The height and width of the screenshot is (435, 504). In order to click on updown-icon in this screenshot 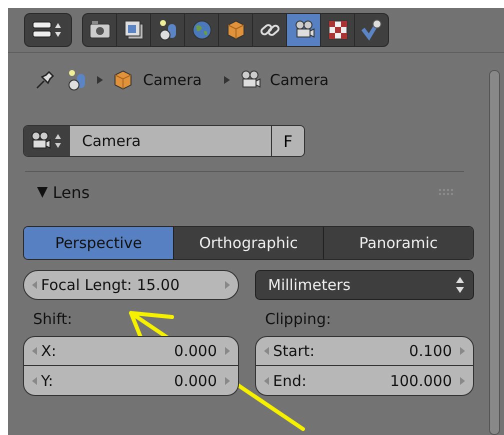, I will do `click(460, 285)`.